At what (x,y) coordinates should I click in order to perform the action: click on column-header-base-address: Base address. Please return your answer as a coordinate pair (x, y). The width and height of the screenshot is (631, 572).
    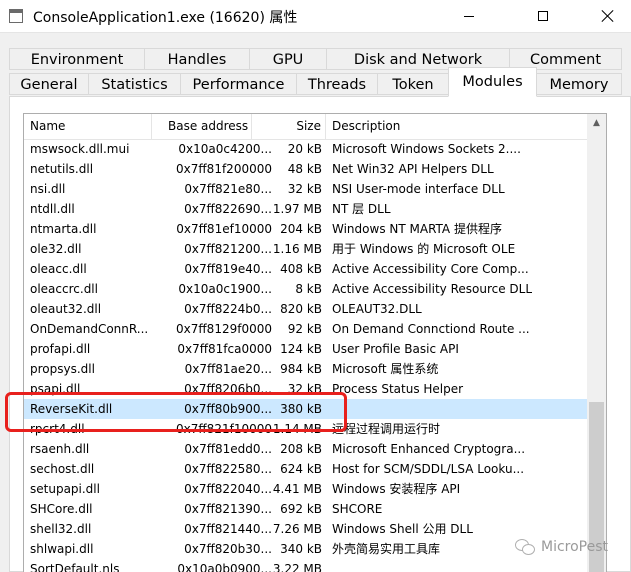
    Looking at the image, I should click on (202, 126).